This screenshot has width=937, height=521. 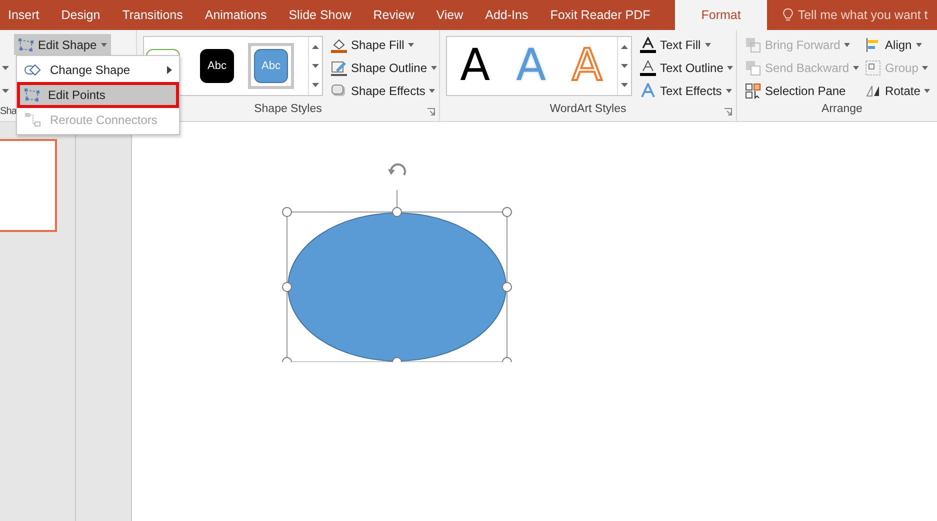 What do you see at coordinates (271, 66) in the screenshot?
I see `shape-style-swatch: Abc` at bounding box center [271, 66].